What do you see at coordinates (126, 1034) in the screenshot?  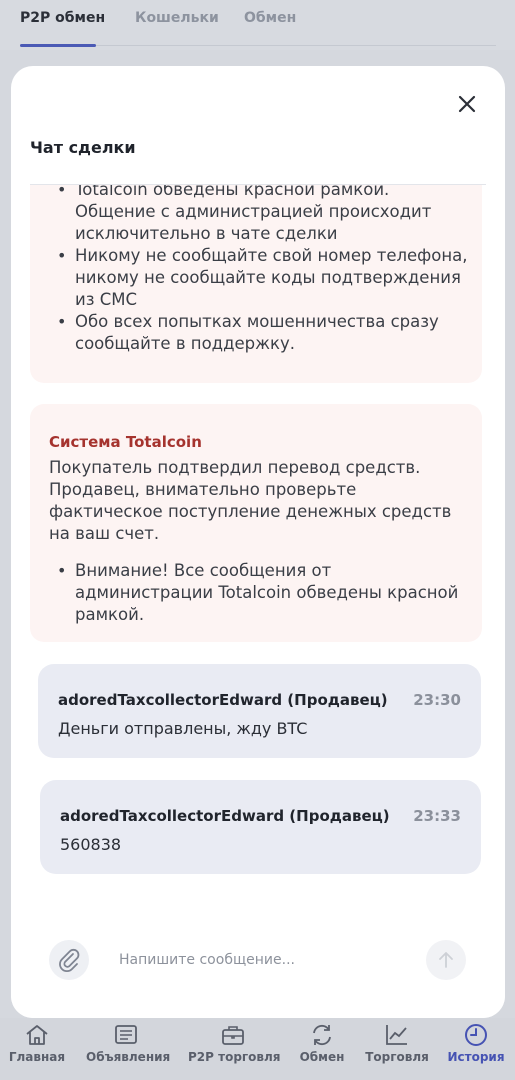 I see `ads-icon` at bounding box center [126, 1034].